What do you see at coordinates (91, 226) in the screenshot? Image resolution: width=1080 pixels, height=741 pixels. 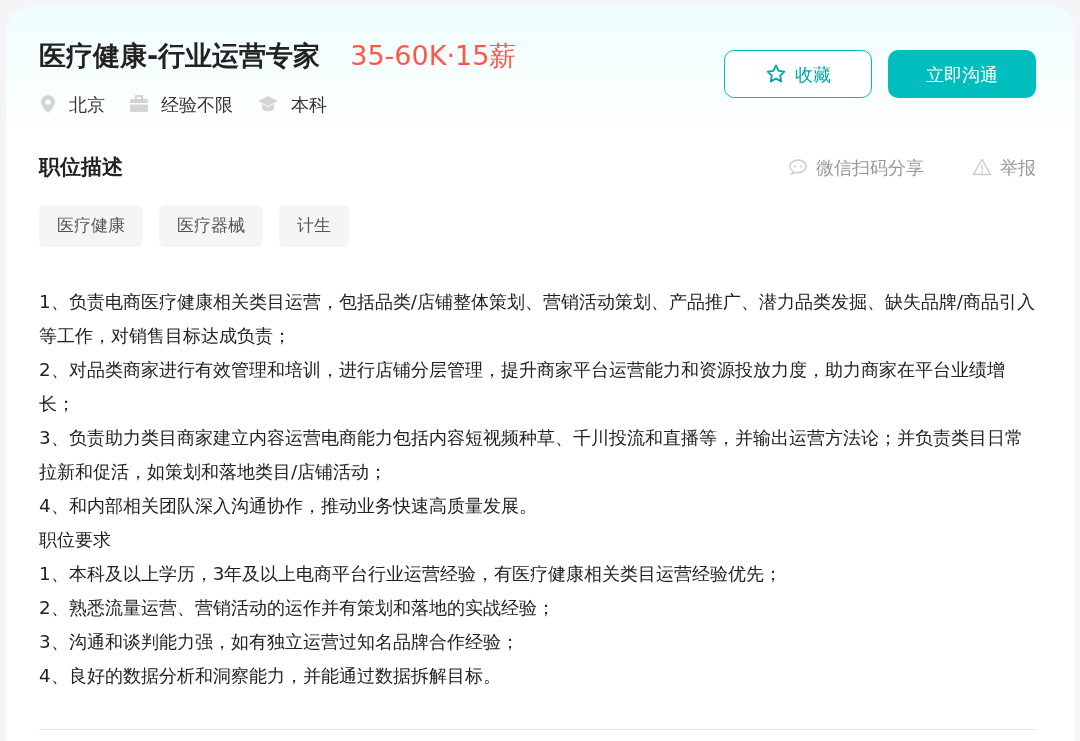 I see `tag: 医疗健康` at bounding box center [91, 226].